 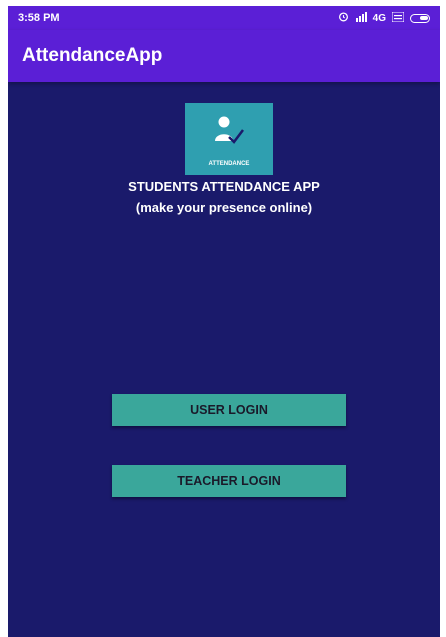 I want to click on battery-icon, so click(x=420, y=18).